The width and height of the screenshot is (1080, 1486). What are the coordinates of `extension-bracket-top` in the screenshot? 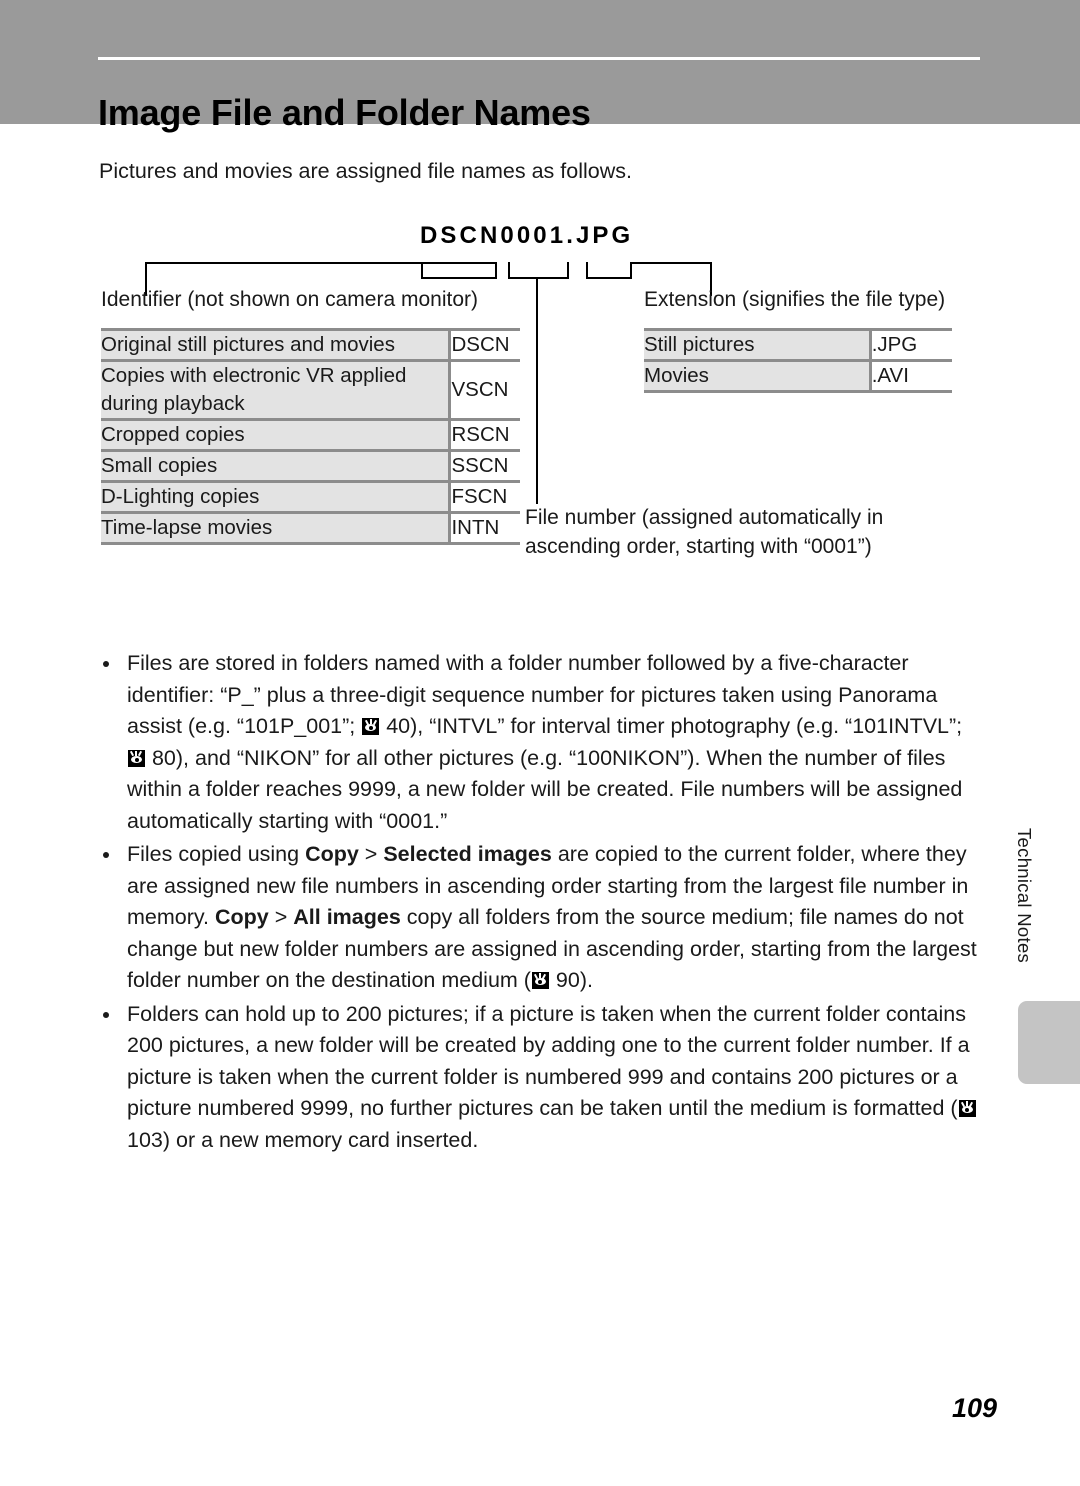 It's located at (671, 263).